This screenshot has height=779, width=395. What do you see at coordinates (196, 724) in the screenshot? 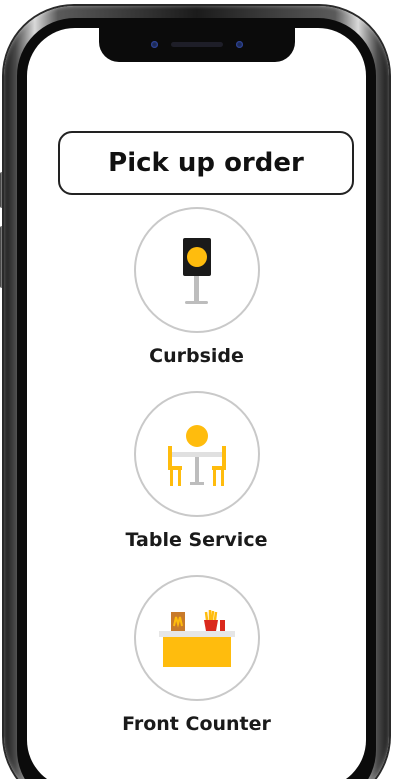
I see `option-label-front-counter: Front Counter` at bounding box center [196, 724].